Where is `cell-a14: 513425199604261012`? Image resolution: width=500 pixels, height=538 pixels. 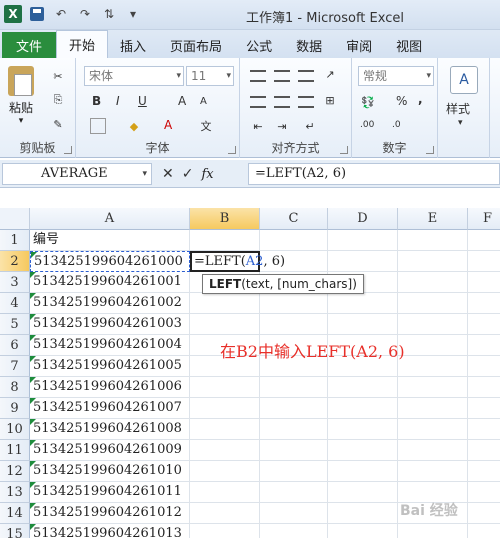 cell-a14: 513425199604261012 is located at coordinates (110, 513).